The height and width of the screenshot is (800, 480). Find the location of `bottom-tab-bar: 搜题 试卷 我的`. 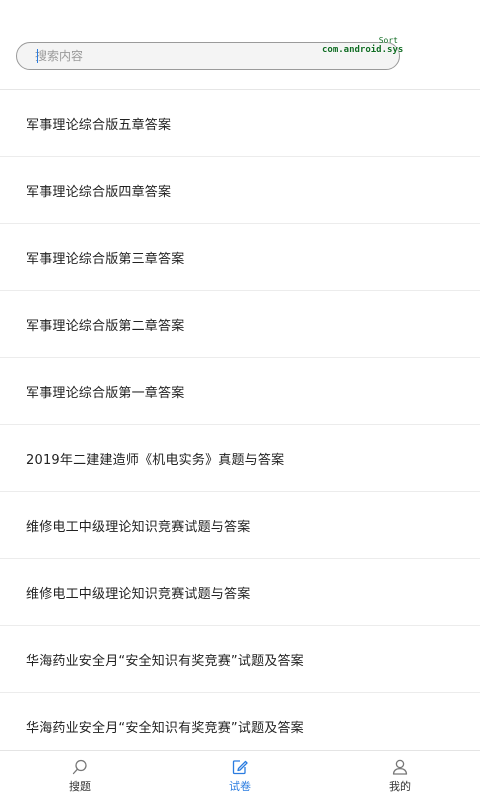

bottom-tab-bar: 搜题 试卷 我的 is located at coordinates (240, 775).